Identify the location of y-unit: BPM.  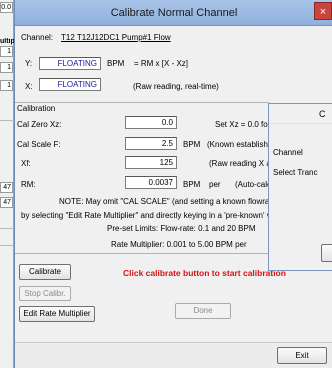
(116, 63).